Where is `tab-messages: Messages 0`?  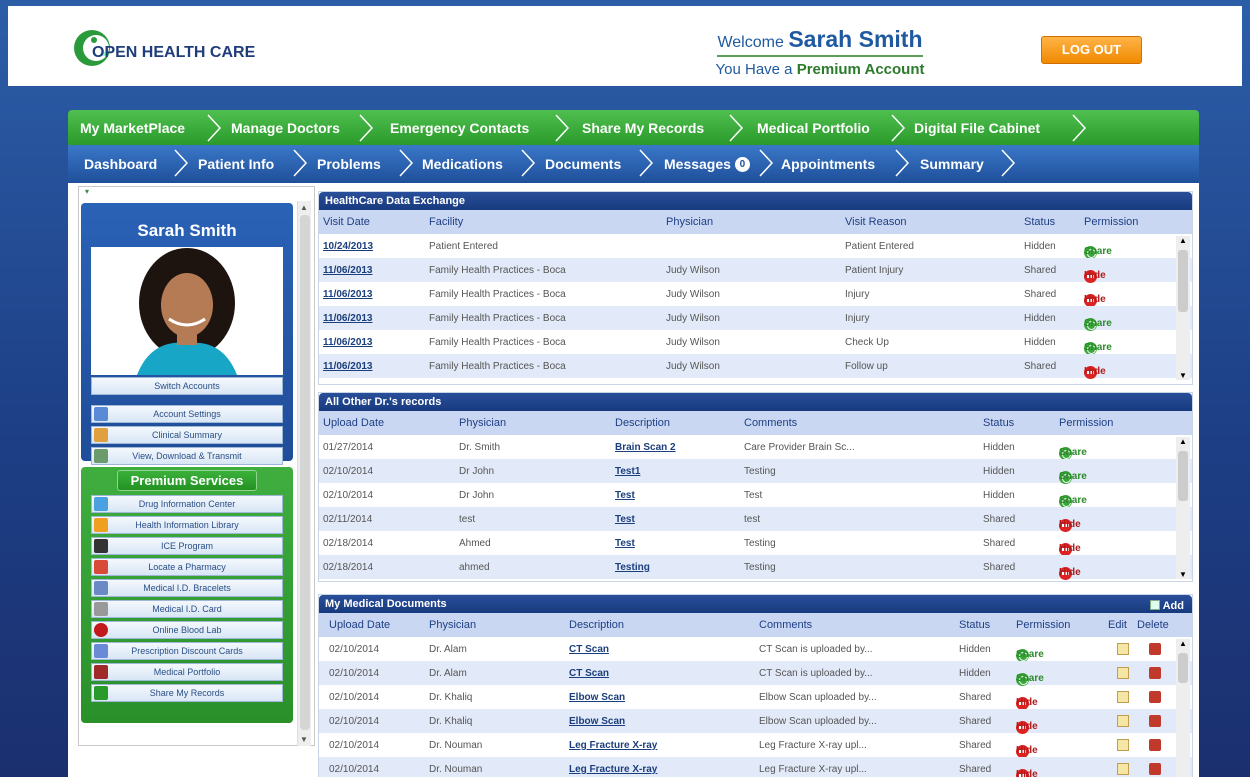 tab-messages: Messages 0 is located at coordinates (707, 164).